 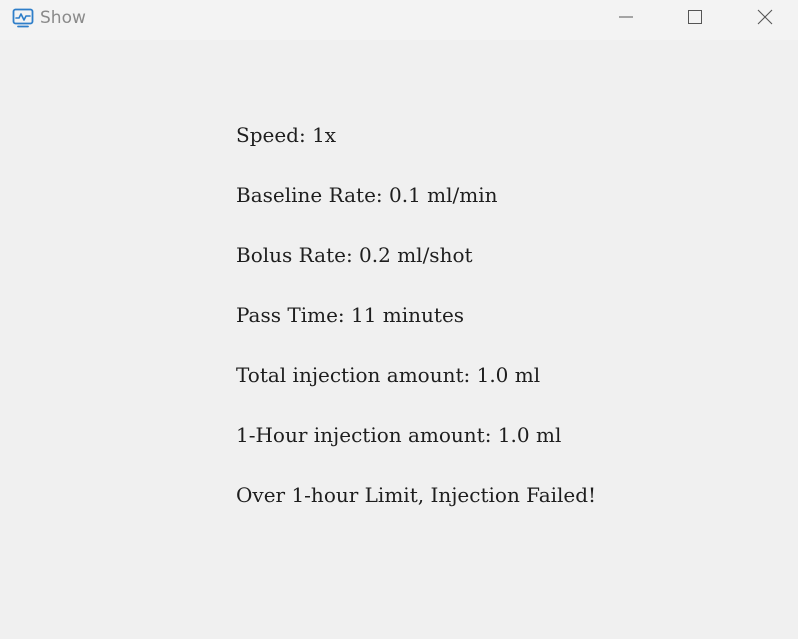 I want to click on hour-injection-label: 1-Hour injection amount: 1.0 ml, so click(x=399, y=435).